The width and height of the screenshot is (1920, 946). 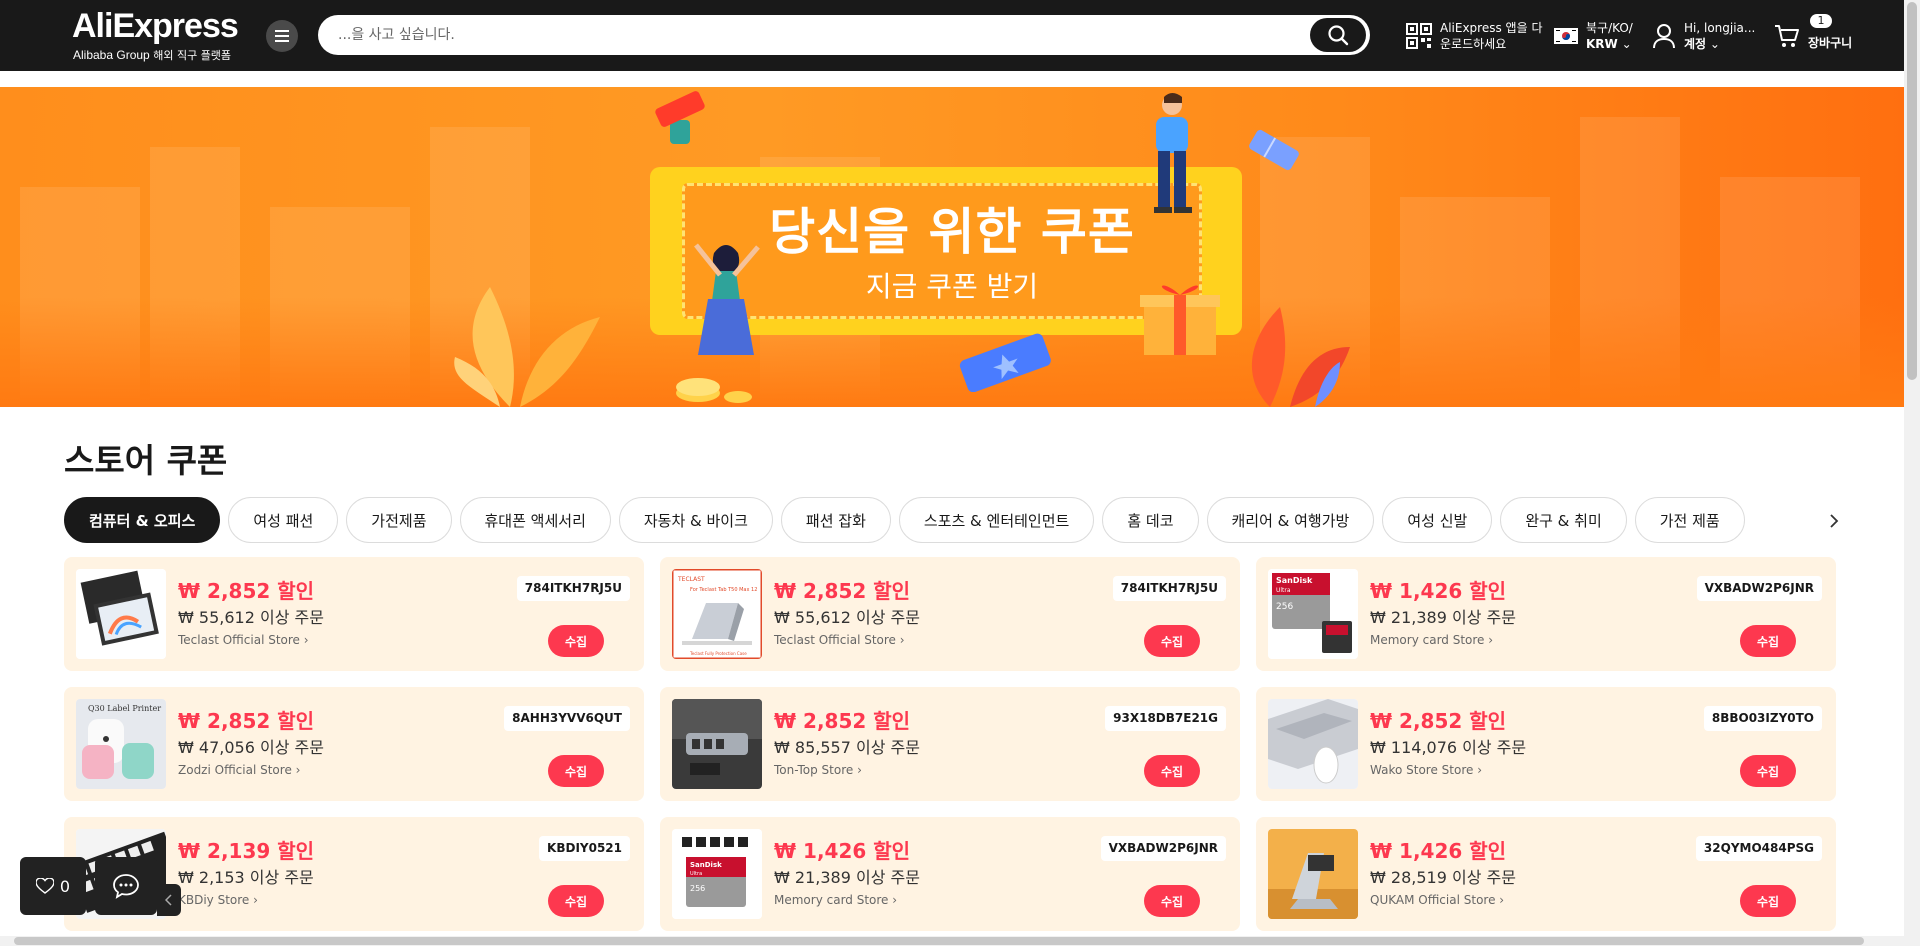 What do you see at coordinates (121, 744) in the screenshot?
I see `product-thumbnail: Q30 Label Printer` at bounding box center [121, 744].